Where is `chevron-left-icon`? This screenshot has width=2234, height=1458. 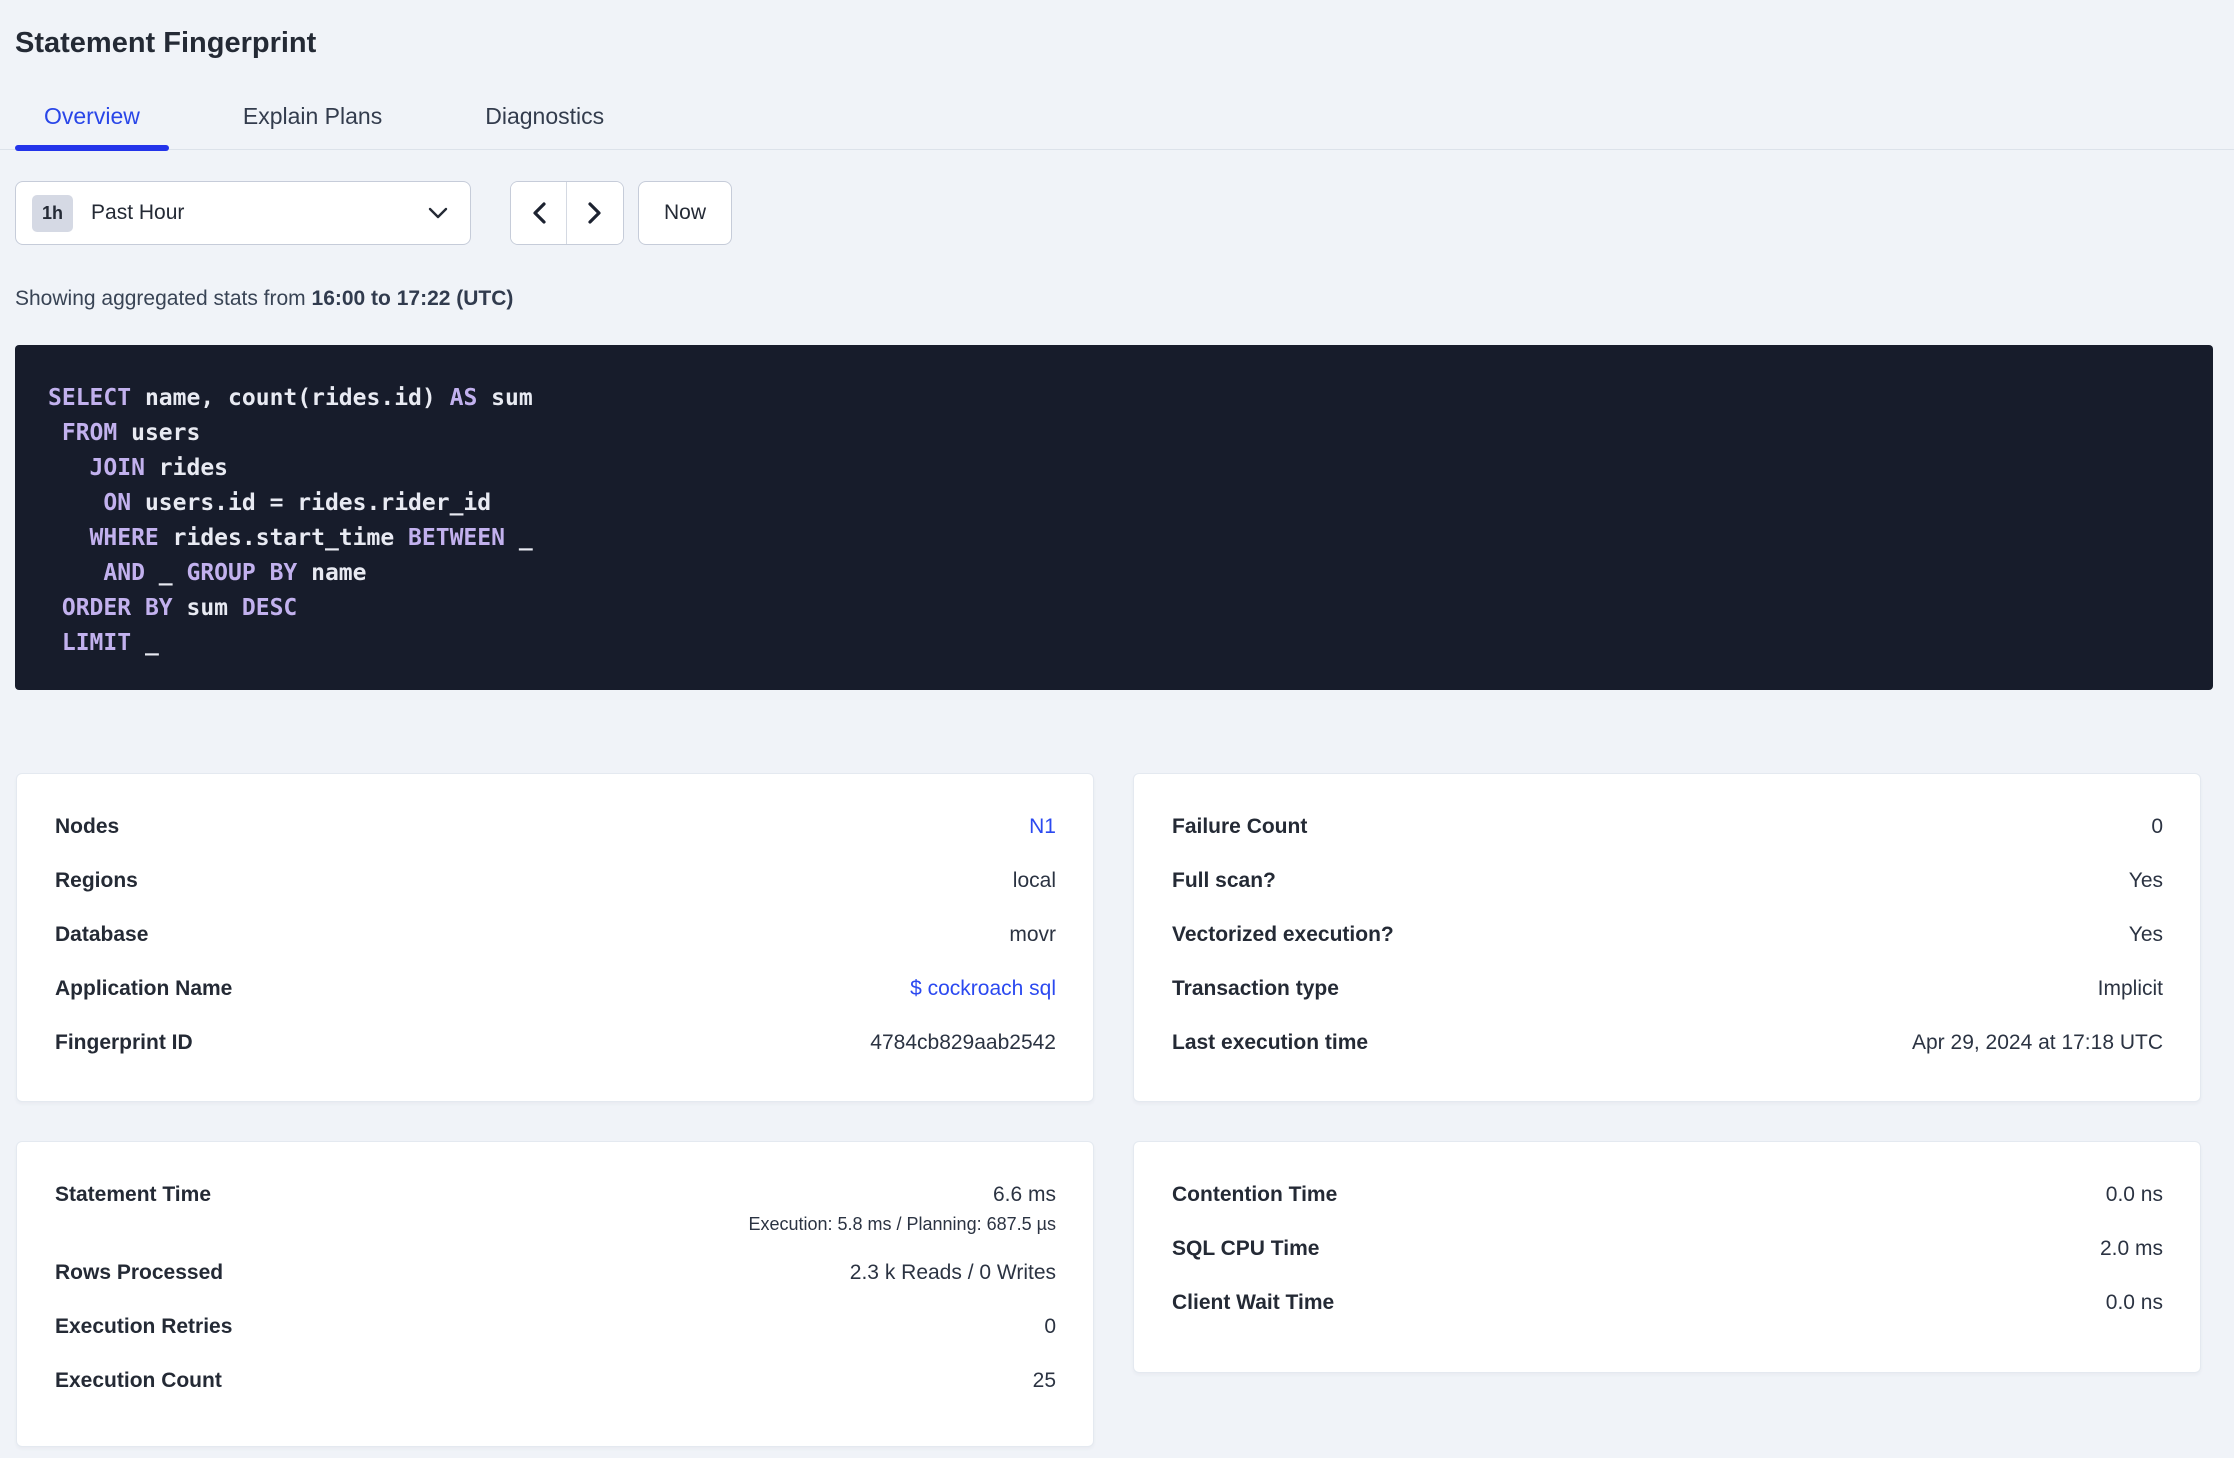
chevron-left-icon is located at coordinates (539, 213).